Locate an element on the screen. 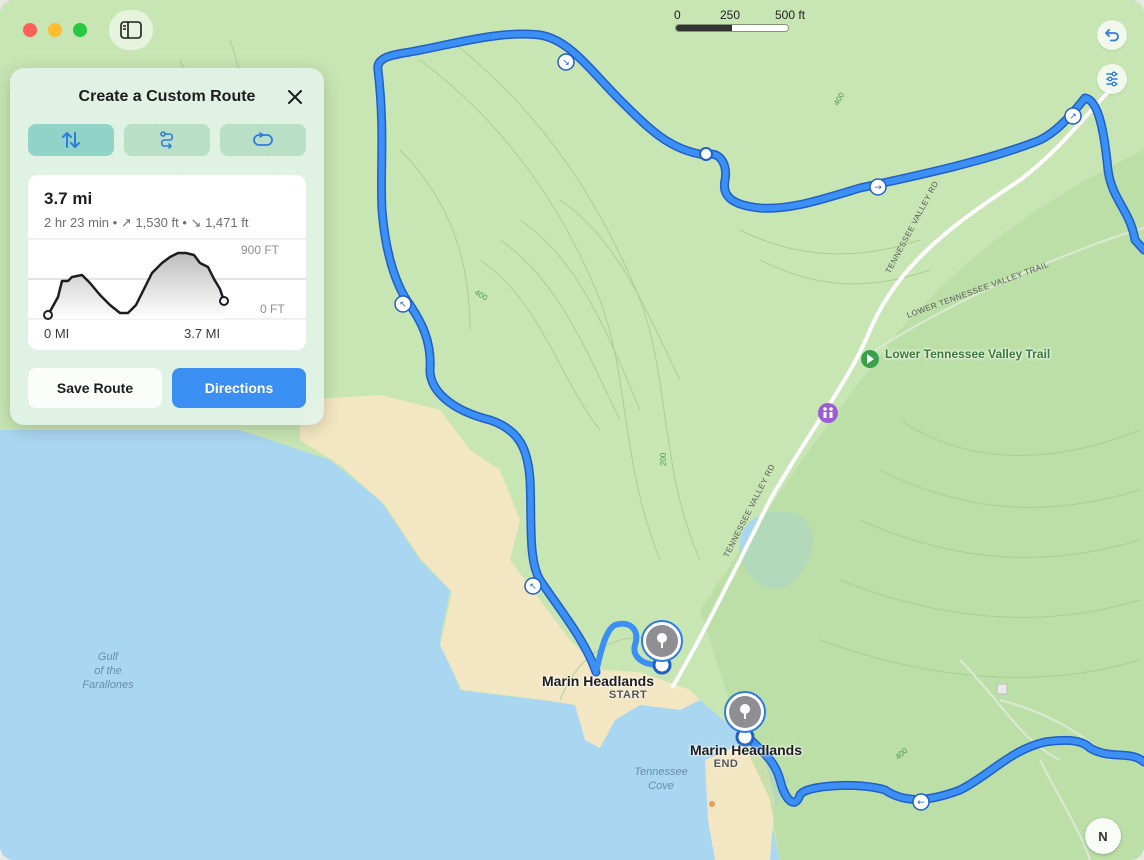 The width and height of the screenshot is (1144, 860). landmark-dot is located at coordinates (712, 804).